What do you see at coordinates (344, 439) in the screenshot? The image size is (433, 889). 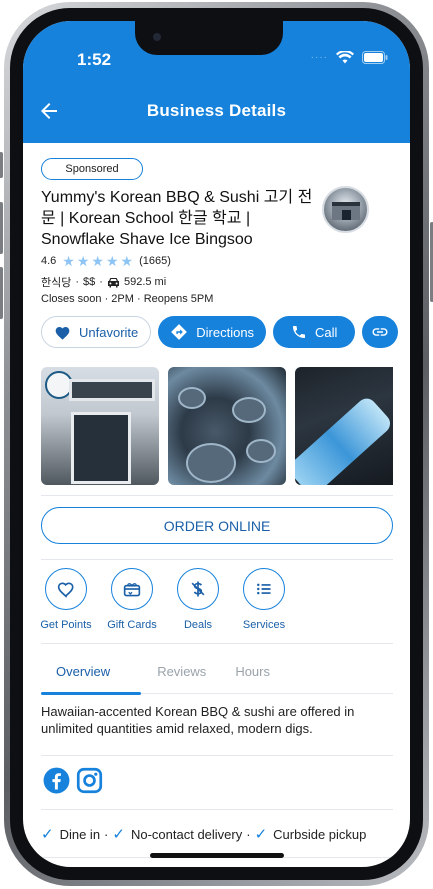 I see `shave-ice-dessert` at bounding box center [344, 439].